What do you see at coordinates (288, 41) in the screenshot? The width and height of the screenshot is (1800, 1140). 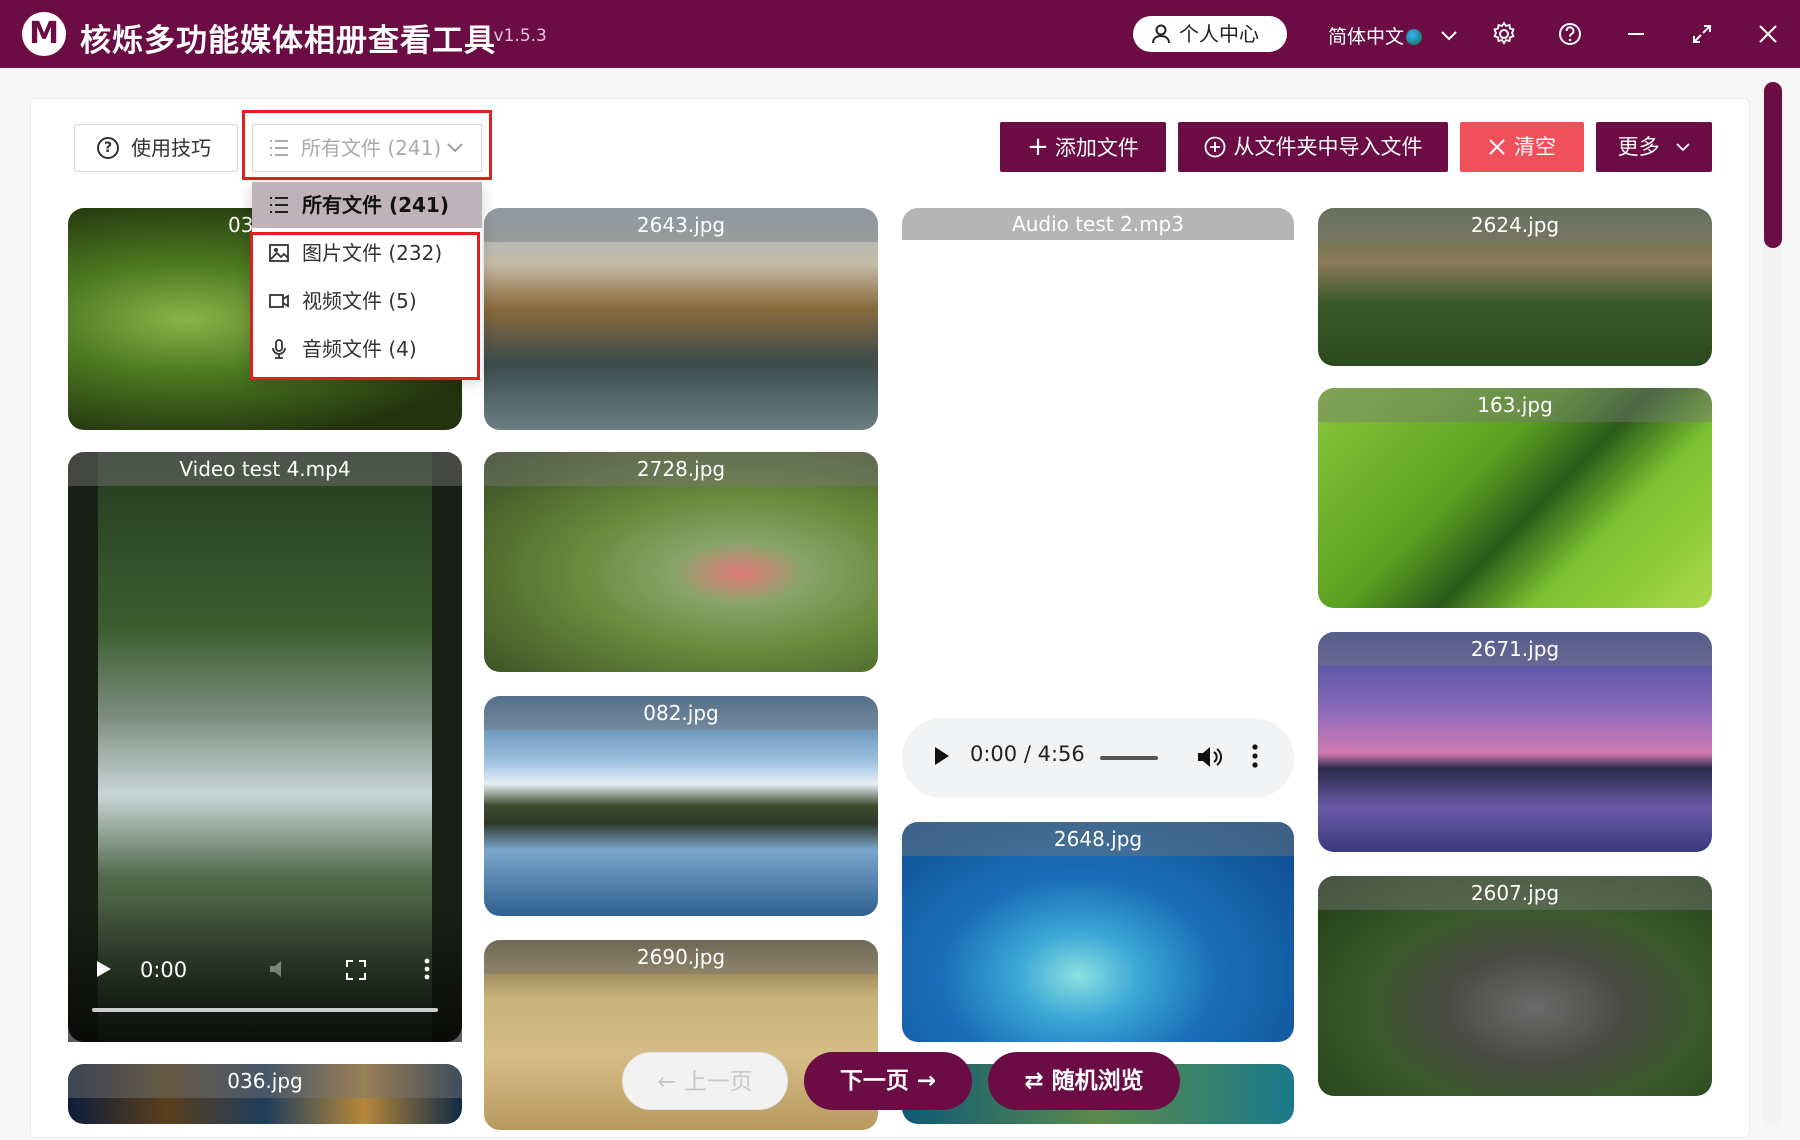 I see `app-title: 核烁多功能媒体相册查看工具` at bounding box center [288, 41].